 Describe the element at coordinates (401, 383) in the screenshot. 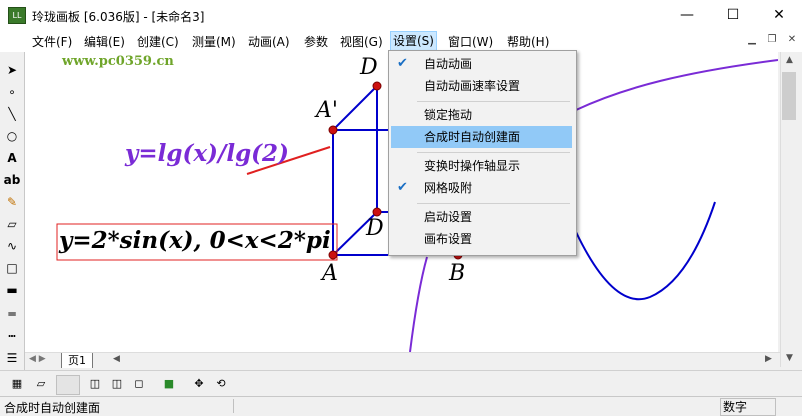

I see `bottom-toolbar: ▦ ▱ ◫ ◫ ◻ ■ ✥ ⟲` at that location.